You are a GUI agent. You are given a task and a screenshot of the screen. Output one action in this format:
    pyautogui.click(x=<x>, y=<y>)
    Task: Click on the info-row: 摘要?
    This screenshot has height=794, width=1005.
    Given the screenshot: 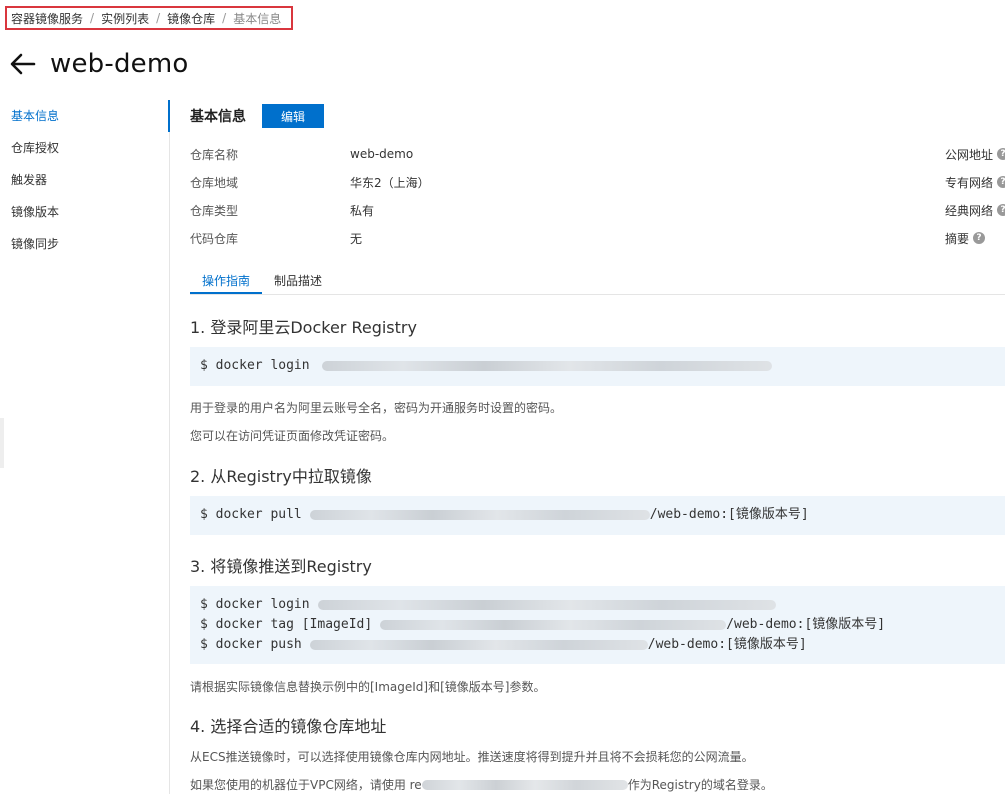 What is the action you would take?
    pyautogui.click(x=975, y=238)
    